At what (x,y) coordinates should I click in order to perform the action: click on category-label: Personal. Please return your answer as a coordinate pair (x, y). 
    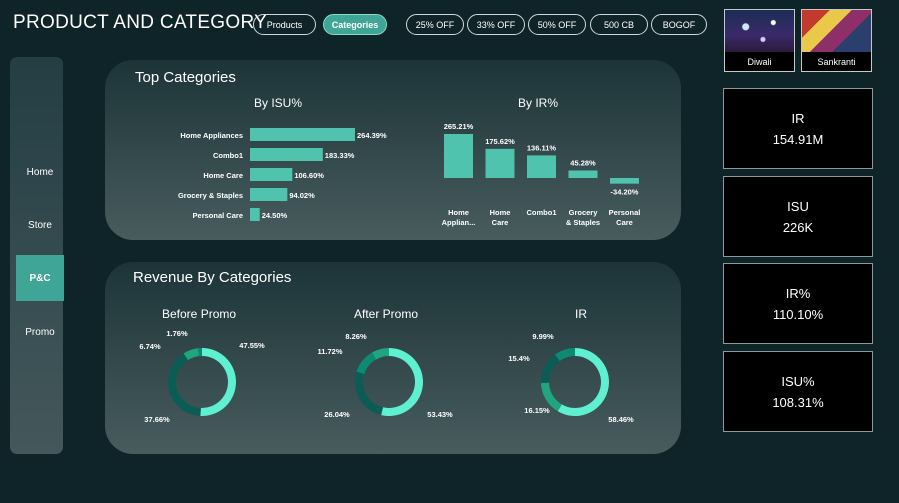
    Looking at the image, I should click on (625, 212).